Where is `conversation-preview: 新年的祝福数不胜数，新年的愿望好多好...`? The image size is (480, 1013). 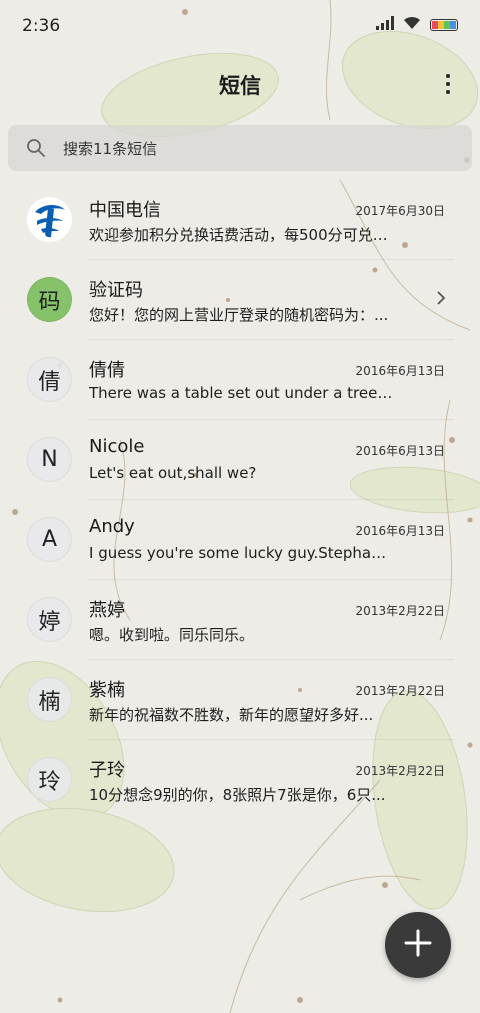 conversation-preview: 新年的祝福数不胜数，新年的愿望好多好... is located at coordinates (231, 715).